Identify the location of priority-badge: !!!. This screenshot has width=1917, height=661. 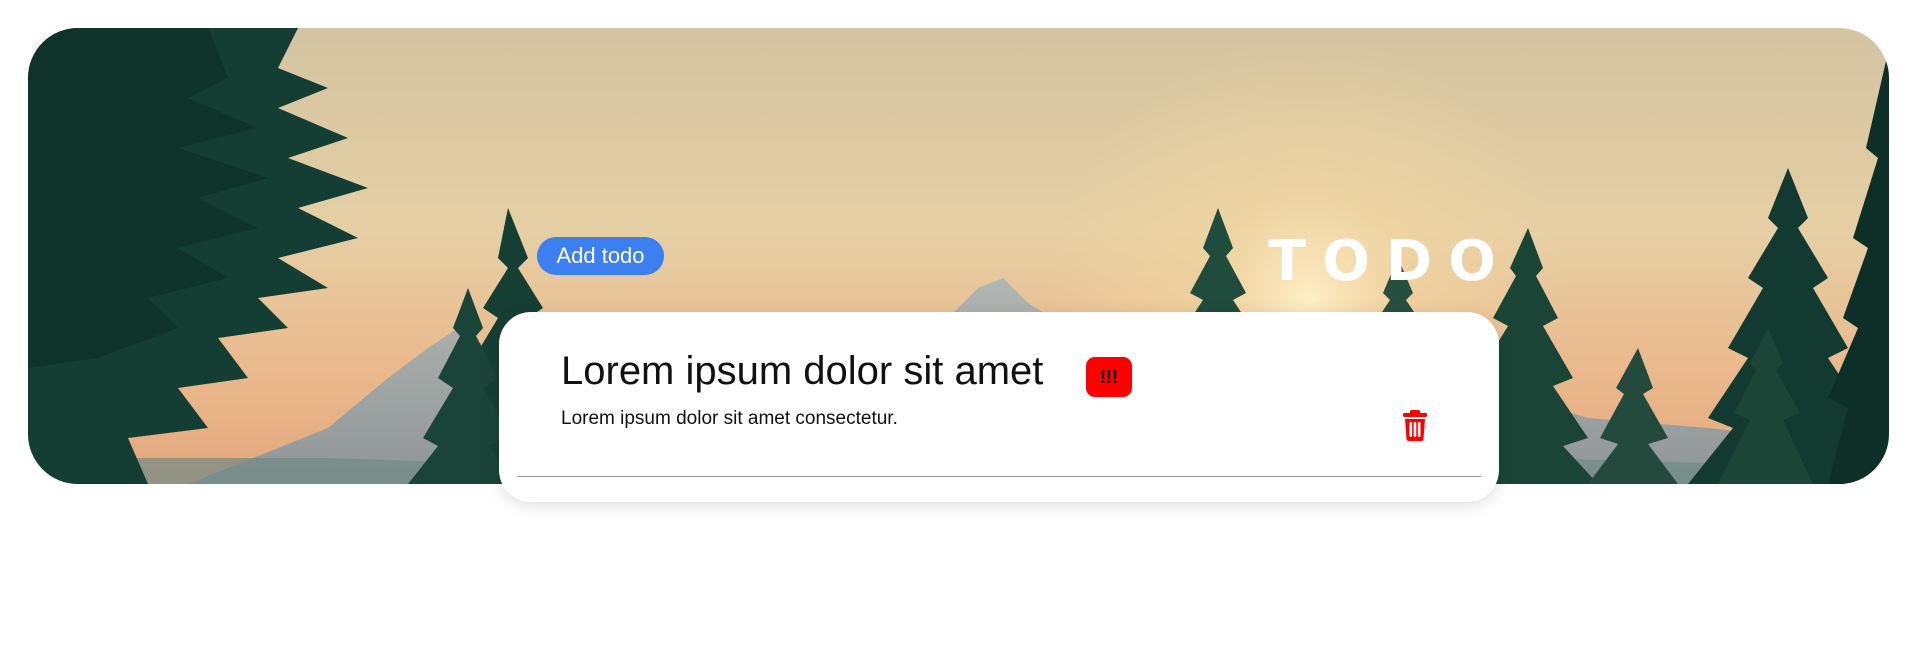
(1109, 377).